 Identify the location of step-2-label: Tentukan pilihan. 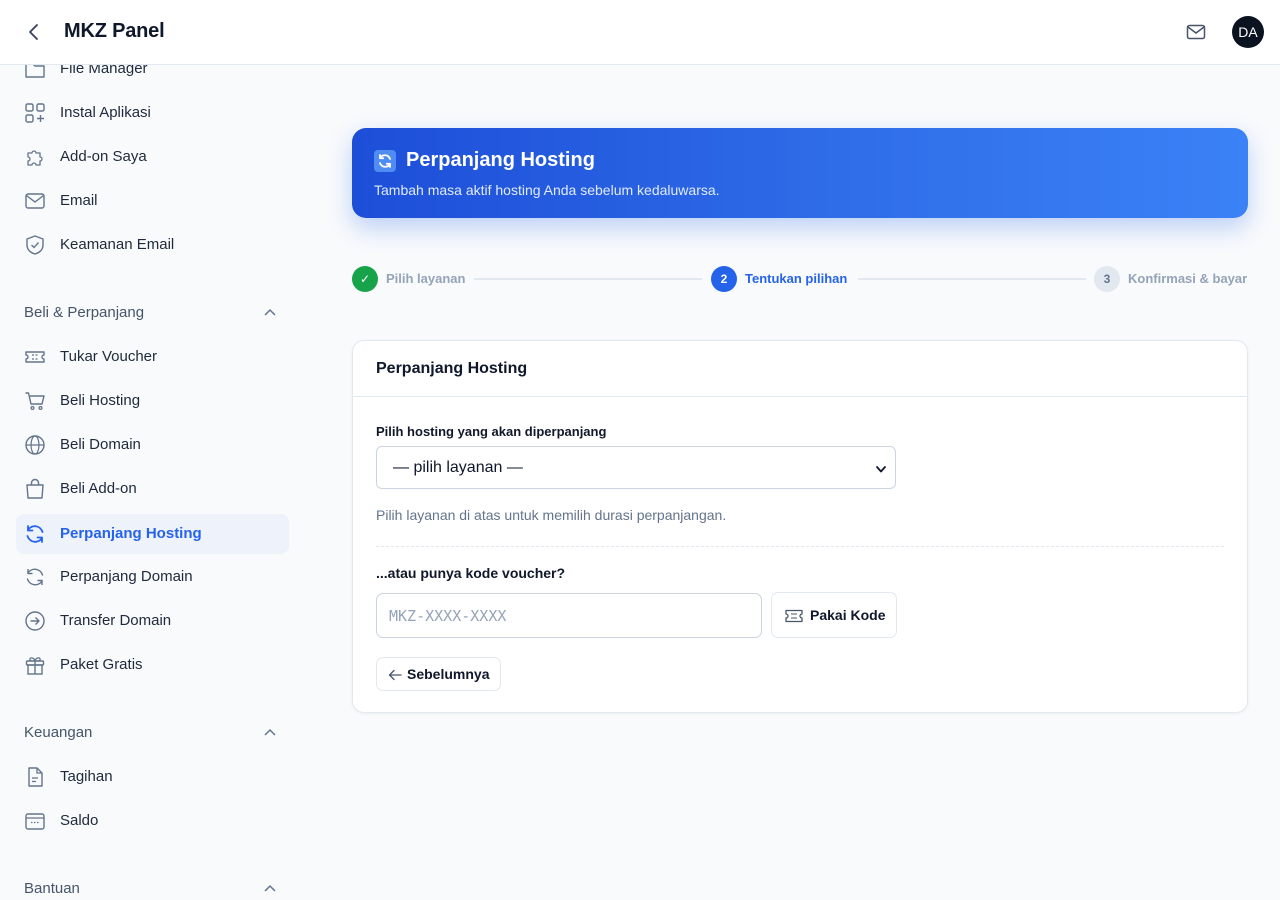
(796, 278).